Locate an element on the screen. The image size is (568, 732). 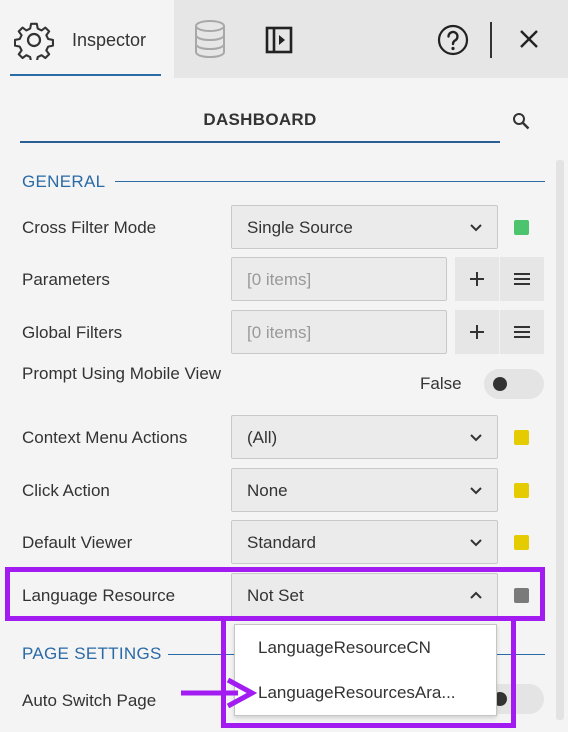
database-icon is located at coordinates (210, 41).